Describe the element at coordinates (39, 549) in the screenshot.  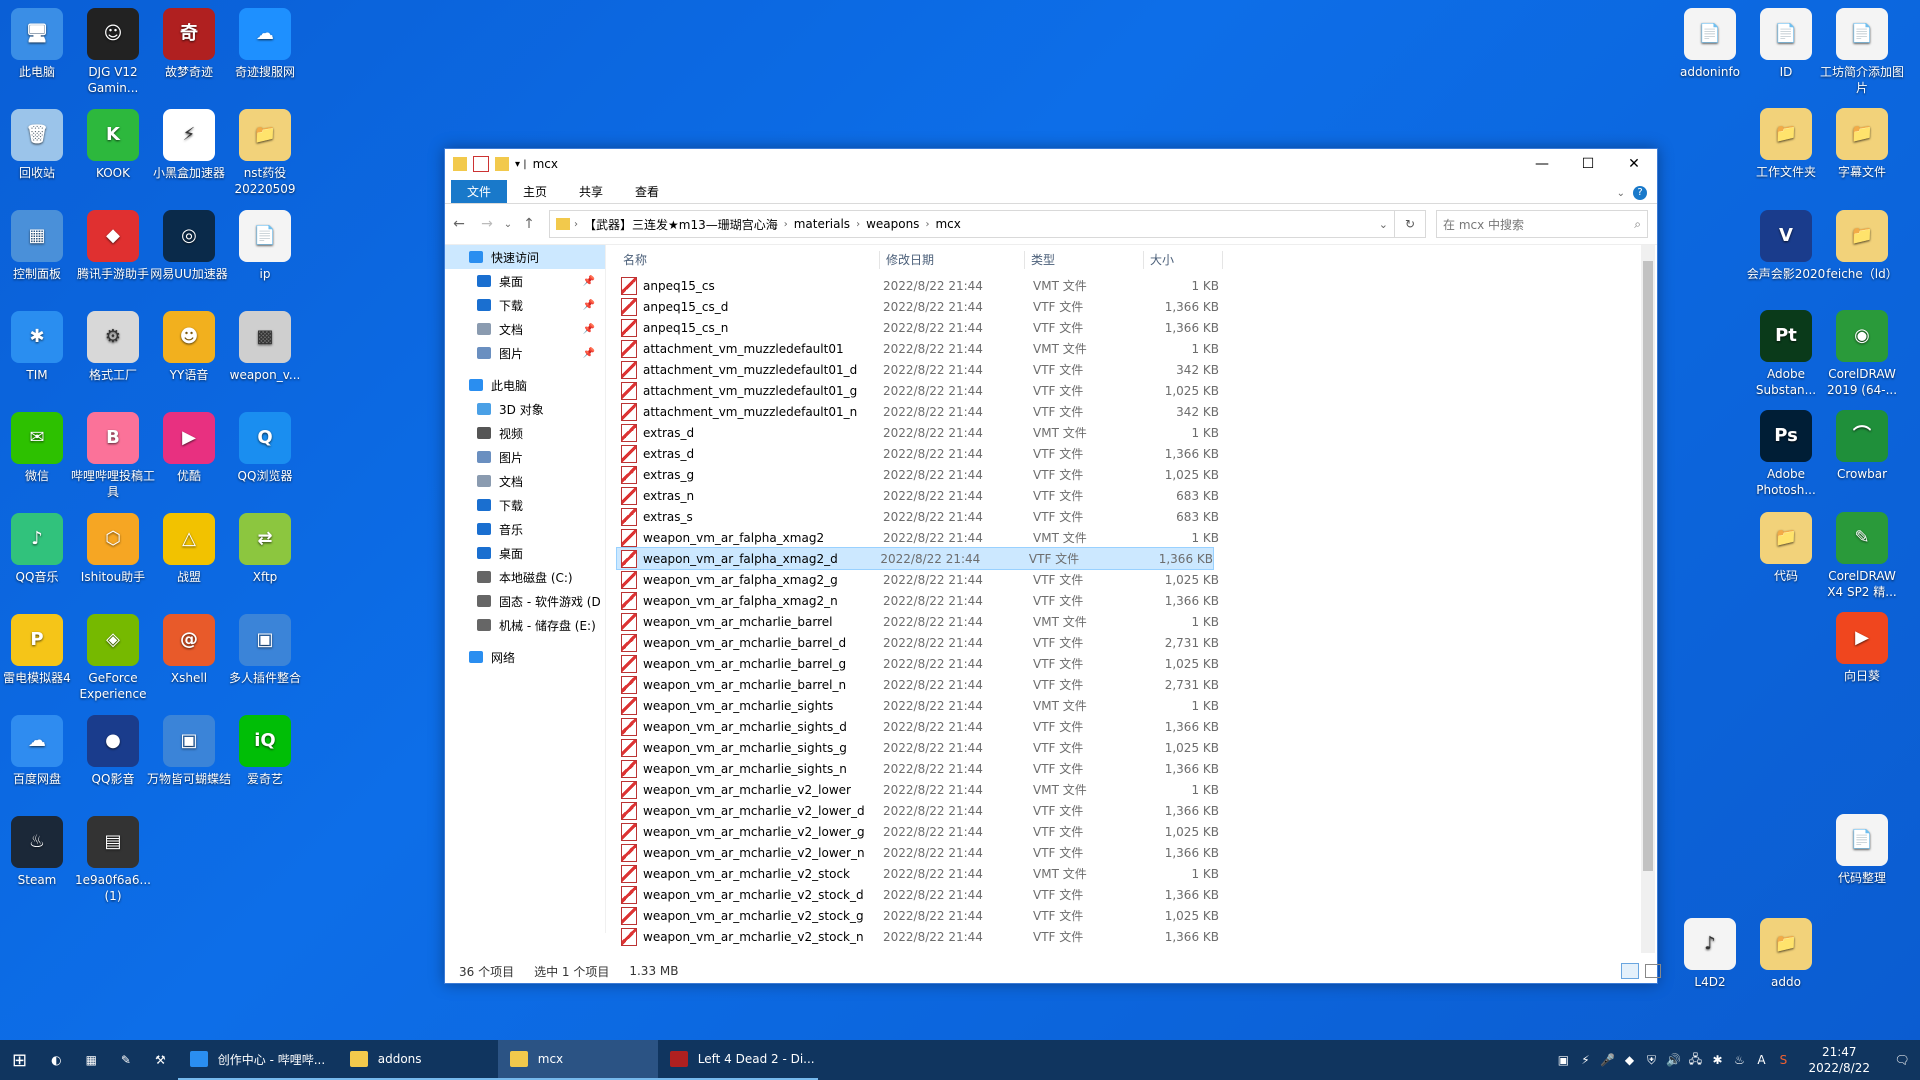
I see `desktop-icon: ♪ QQ音乐` at that location.